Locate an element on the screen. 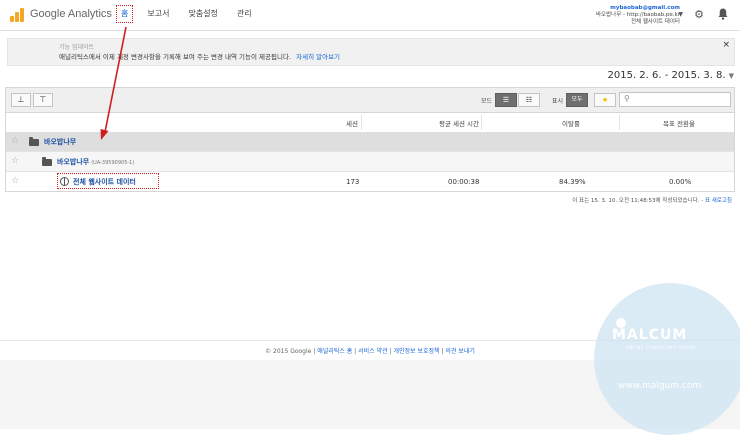 This screenshot has height=435, width=740. footer-link-feedback: 의견 보내기 is located at coordinates (460, 351).